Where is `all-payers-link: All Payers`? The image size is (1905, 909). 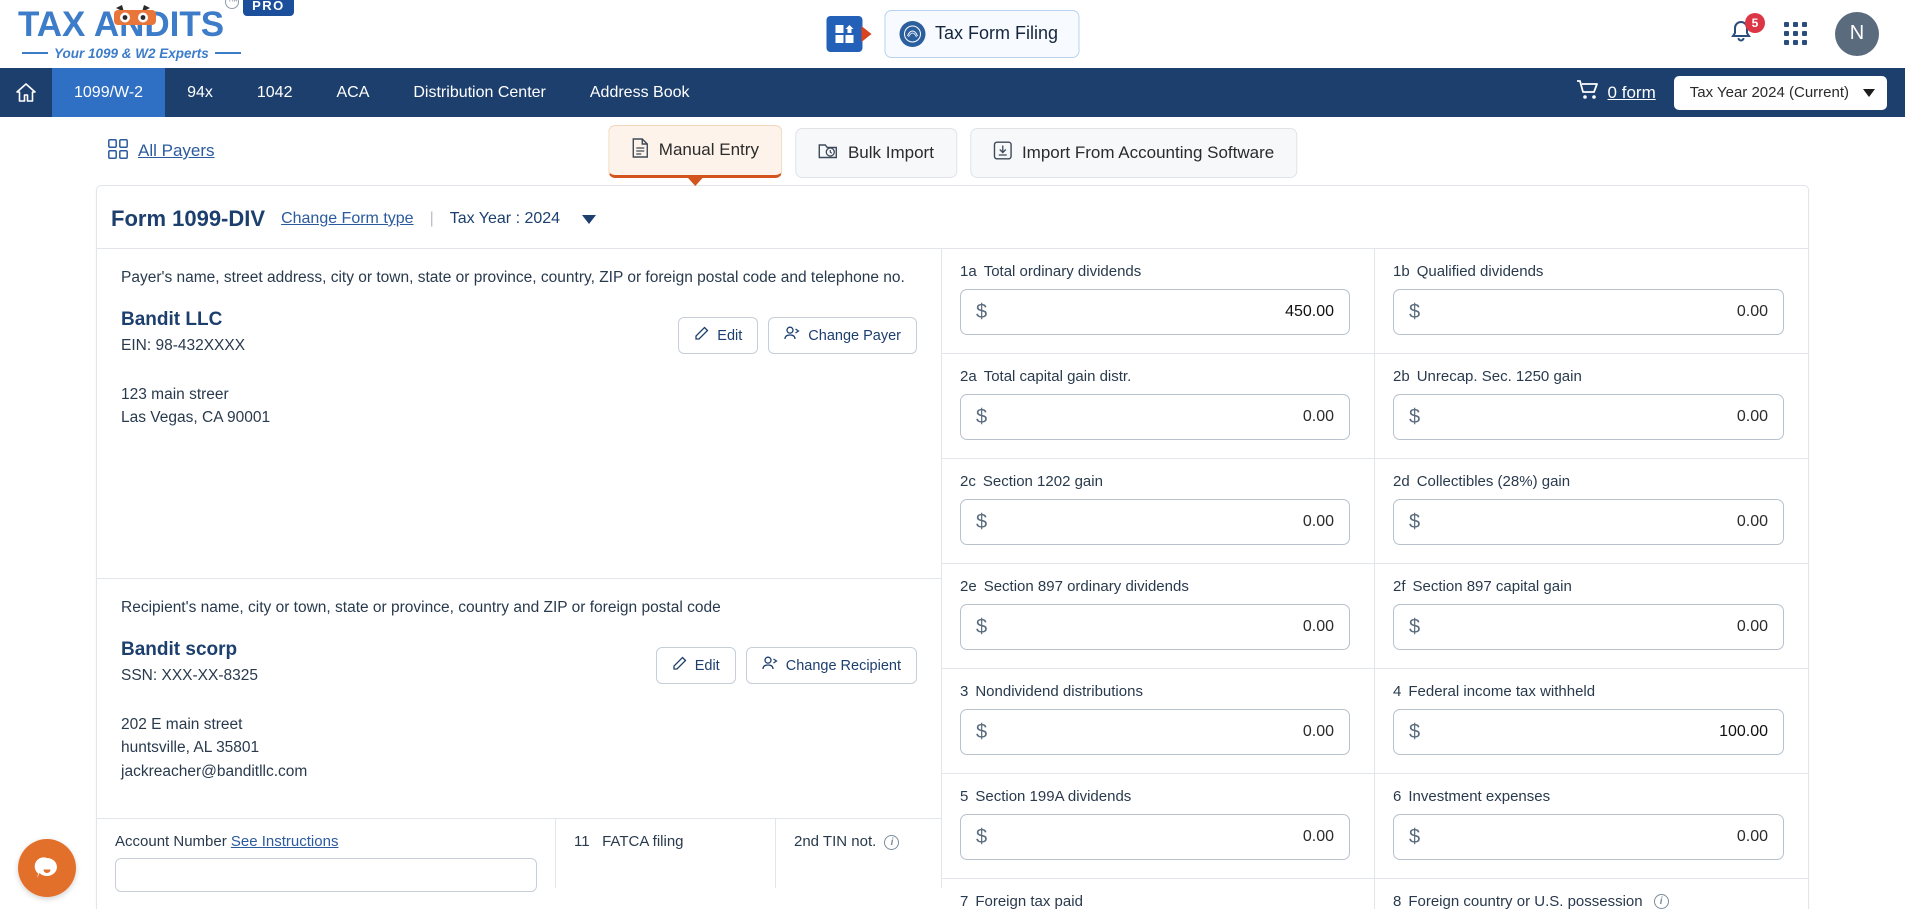 all-payers-link: All Payers is located at coordinates (161, 151).